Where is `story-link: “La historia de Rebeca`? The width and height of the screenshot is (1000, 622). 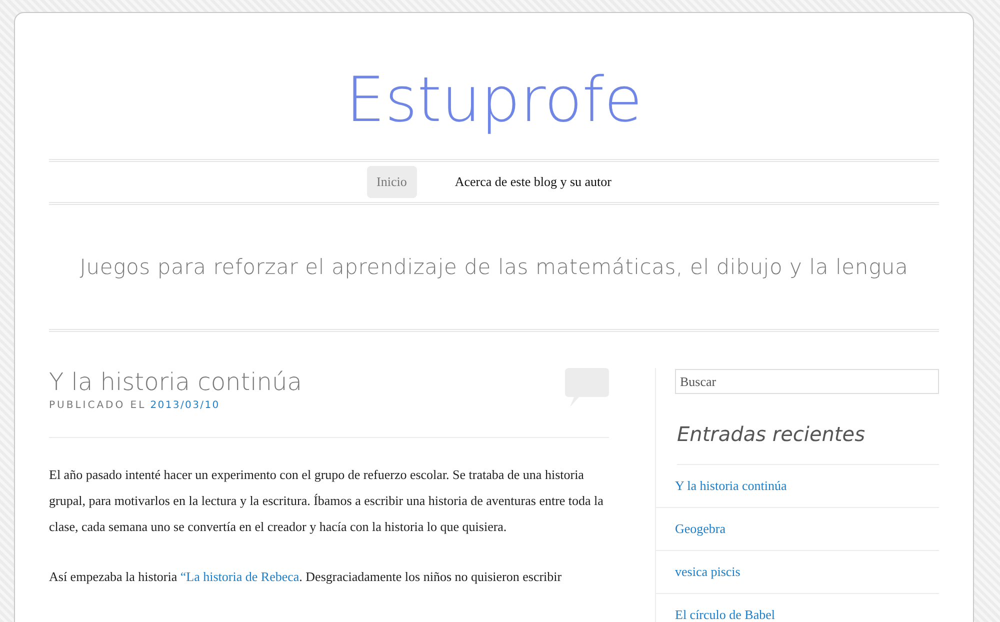 story-link: “La historia de Rebeca is located at coordinates (240, 576).